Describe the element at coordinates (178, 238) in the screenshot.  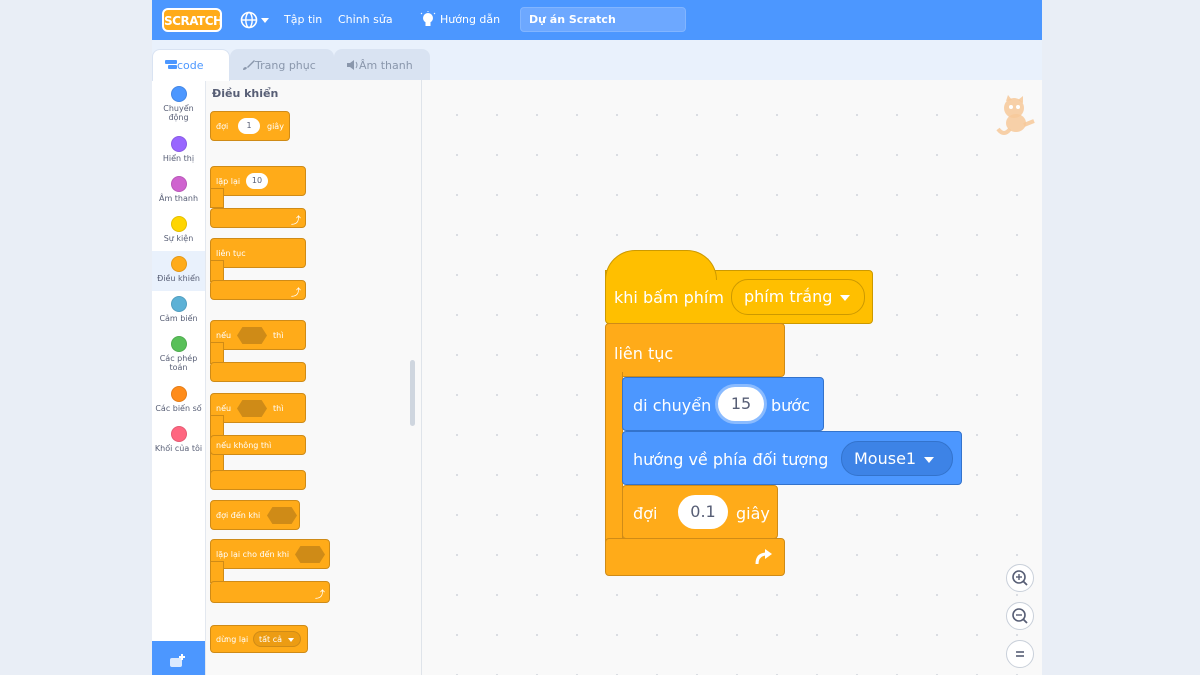
I see `category-label: Sự kiện` at that location.